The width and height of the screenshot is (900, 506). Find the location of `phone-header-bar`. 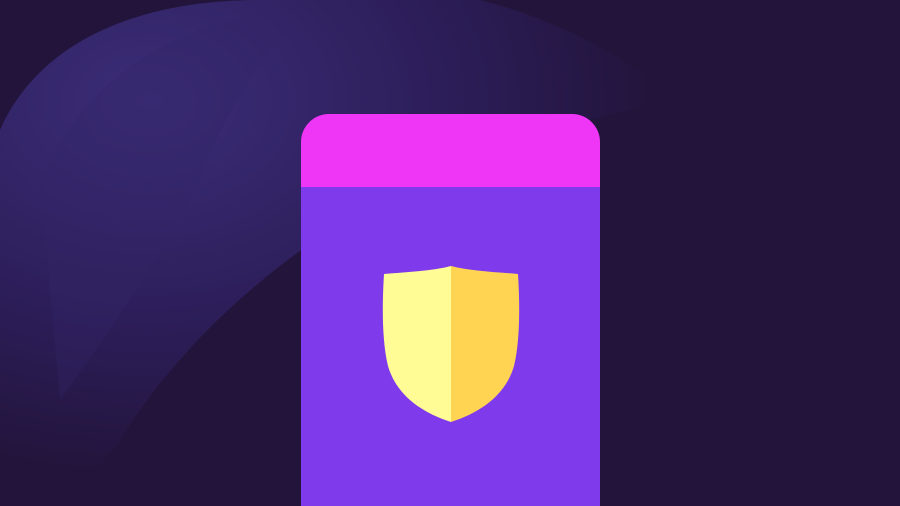

phone-header-bar is located at coordinates (450, 150).